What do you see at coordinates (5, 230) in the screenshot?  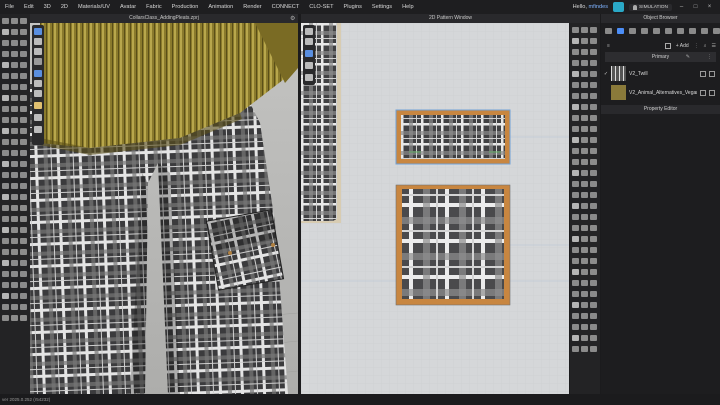 I see `3d-tool-58-icon` at bounding box center [5, 230].